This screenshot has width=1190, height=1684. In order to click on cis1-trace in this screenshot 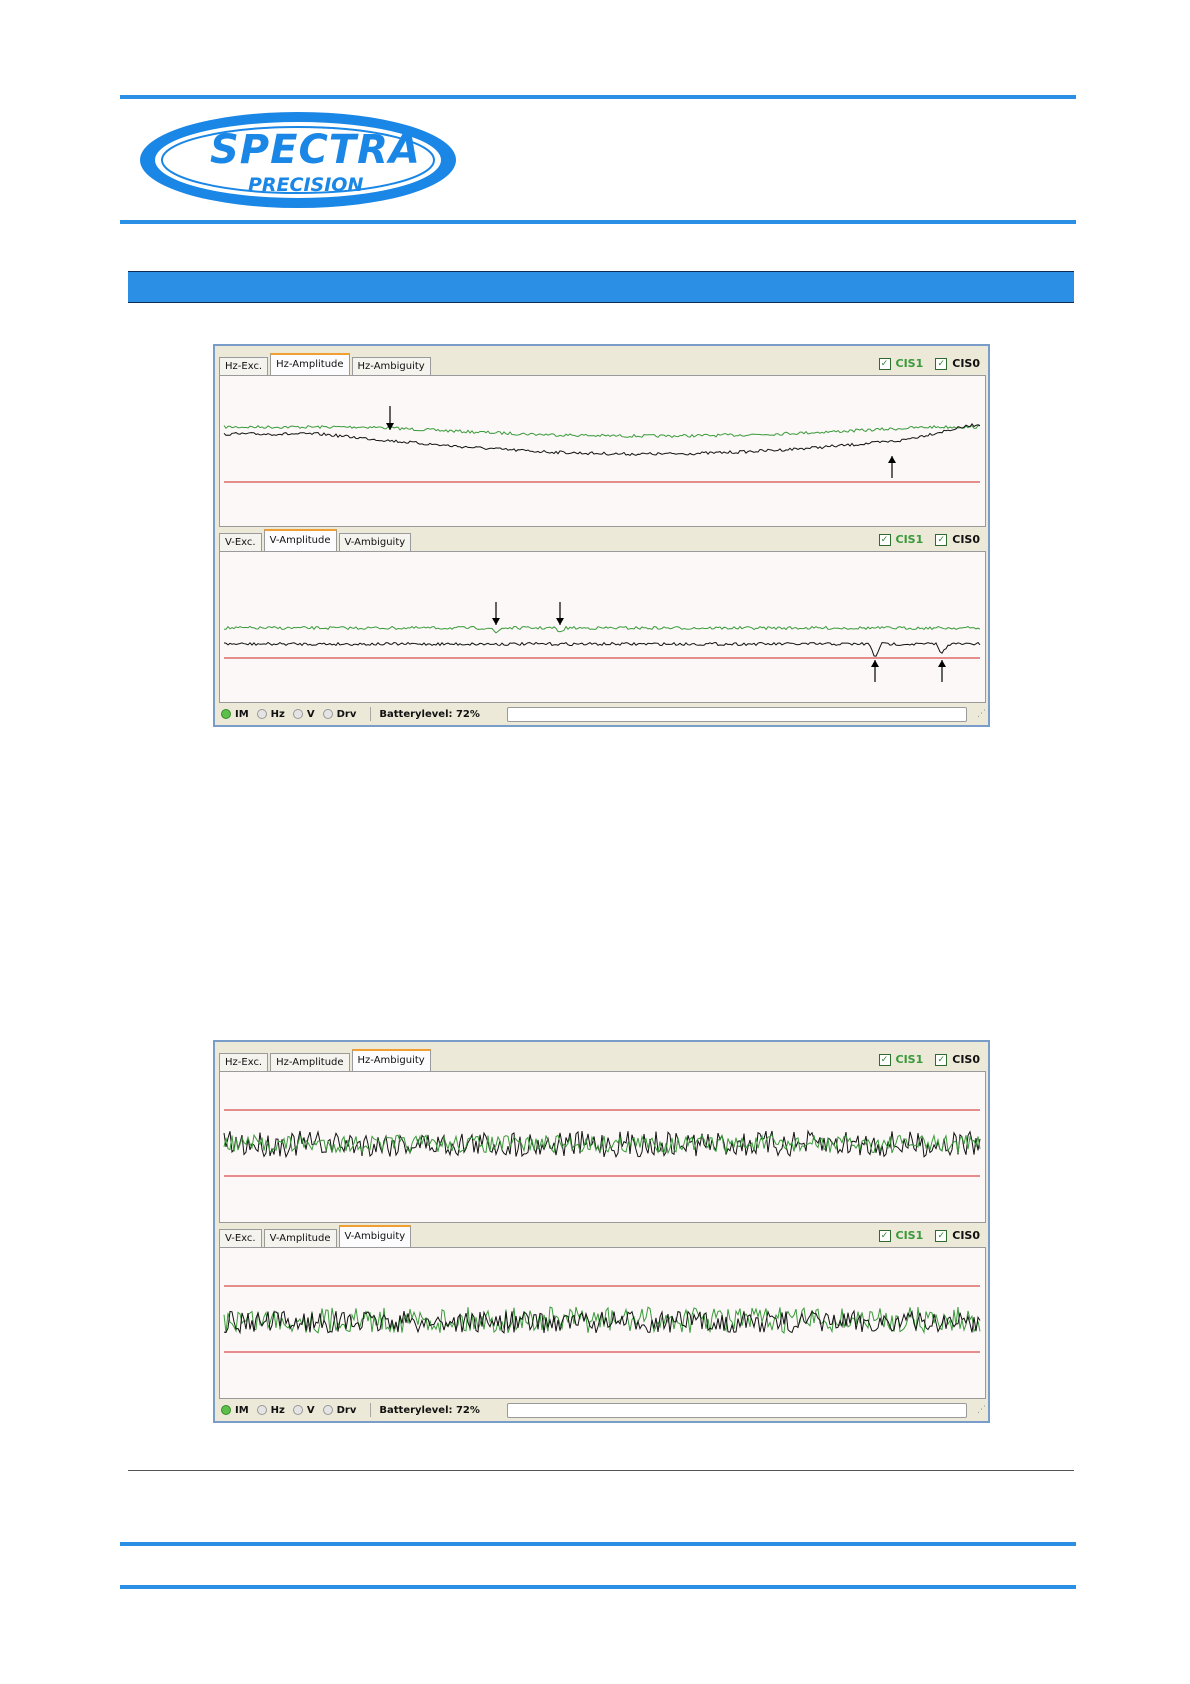, I will do `click(602, 629)`.